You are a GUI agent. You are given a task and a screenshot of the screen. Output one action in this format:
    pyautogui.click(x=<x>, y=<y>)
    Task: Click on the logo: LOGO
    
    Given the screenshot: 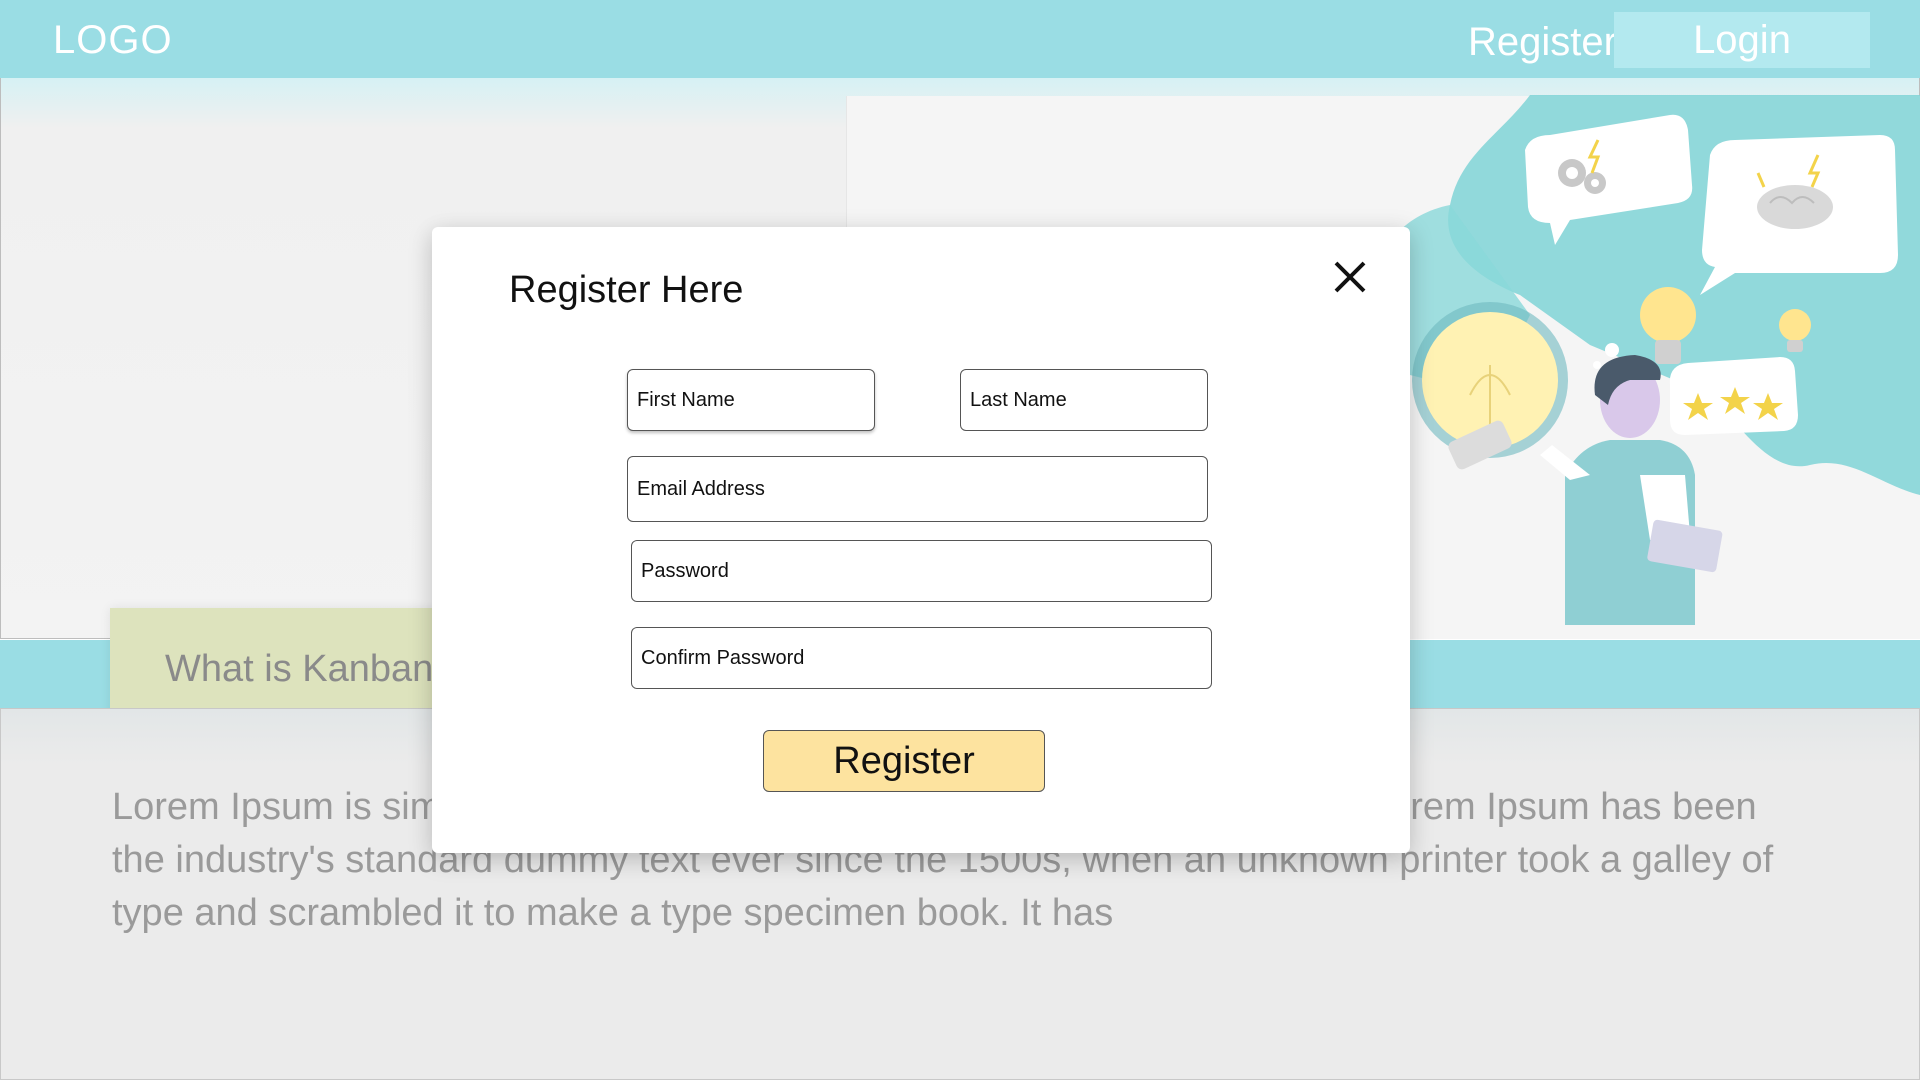 What is the action you would take?
    pyautogui.click(x=113, y=40)
    